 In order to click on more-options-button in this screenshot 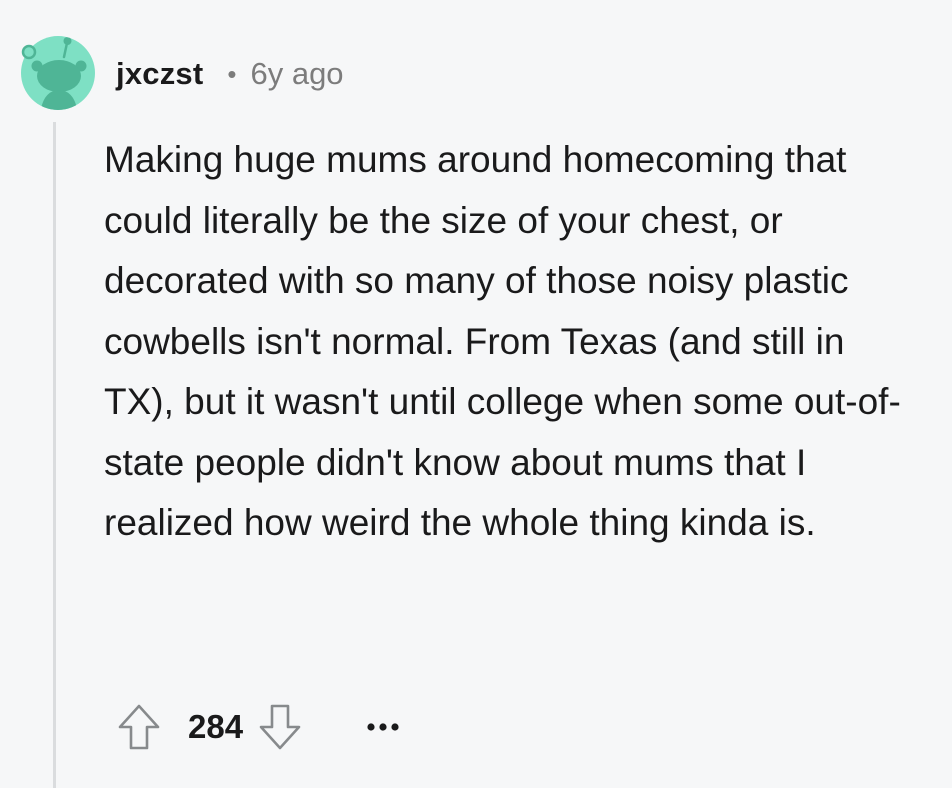, I will do `click(383, 727)`.